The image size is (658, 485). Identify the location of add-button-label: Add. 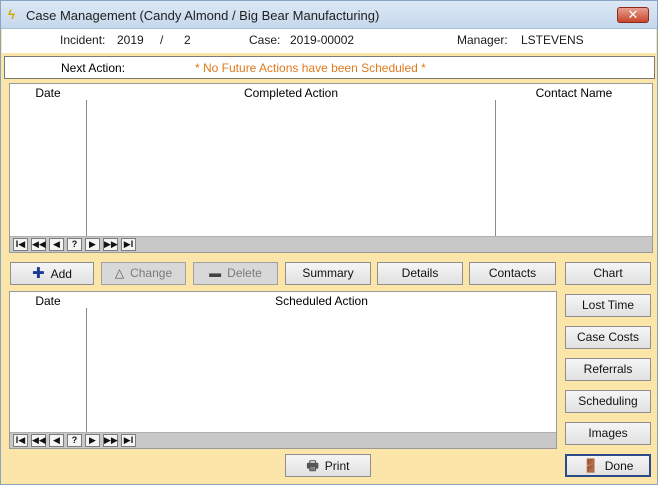
(61, 274).